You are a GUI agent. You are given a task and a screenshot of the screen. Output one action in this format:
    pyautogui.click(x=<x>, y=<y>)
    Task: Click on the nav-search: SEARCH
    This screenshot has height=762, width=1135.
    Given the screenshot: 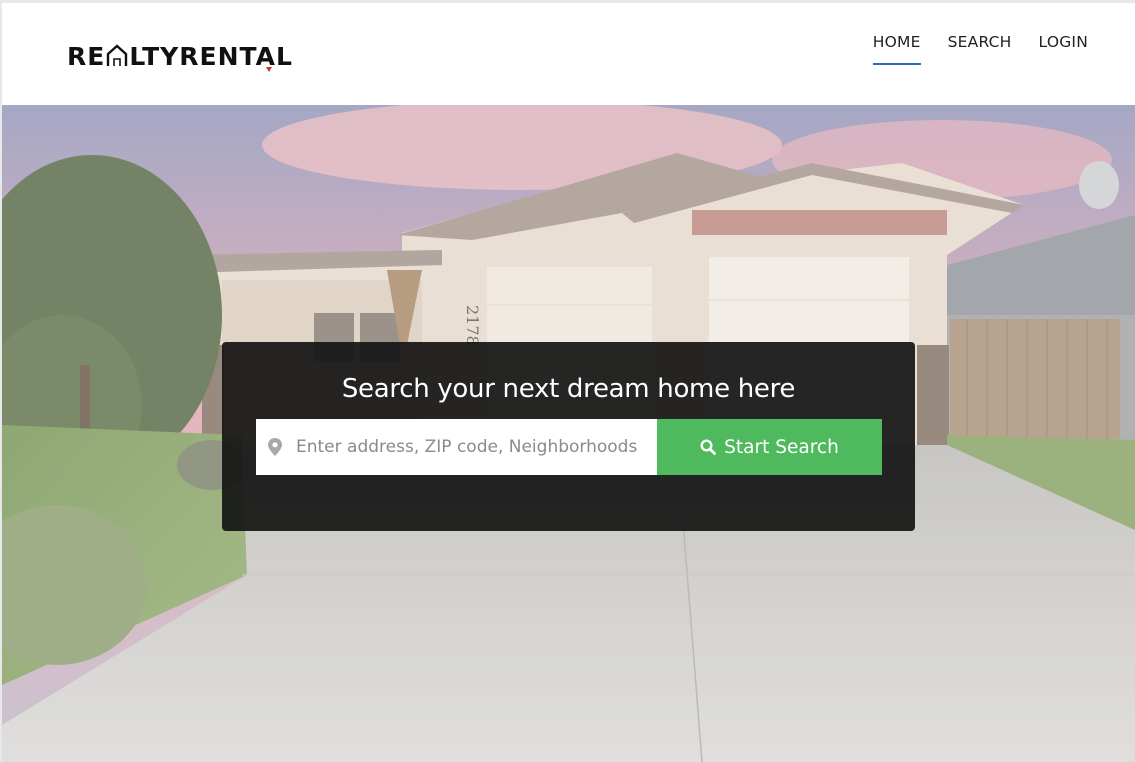 What is the action you would take?
    pyautogui.click(x=980, y=49)
    